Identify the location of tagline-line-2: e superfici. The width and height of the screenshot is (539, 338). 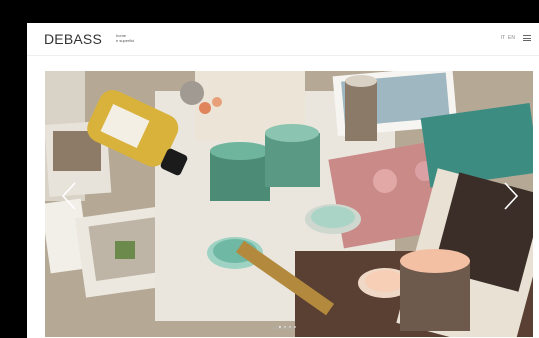
(125, 40).